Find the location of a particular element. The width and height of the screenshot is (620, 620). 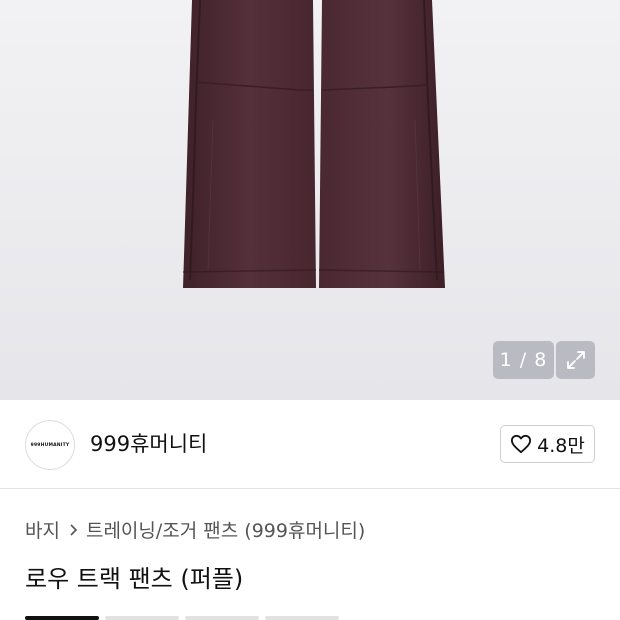

like-count: 4.8만 is located at coordinates (561, 445).